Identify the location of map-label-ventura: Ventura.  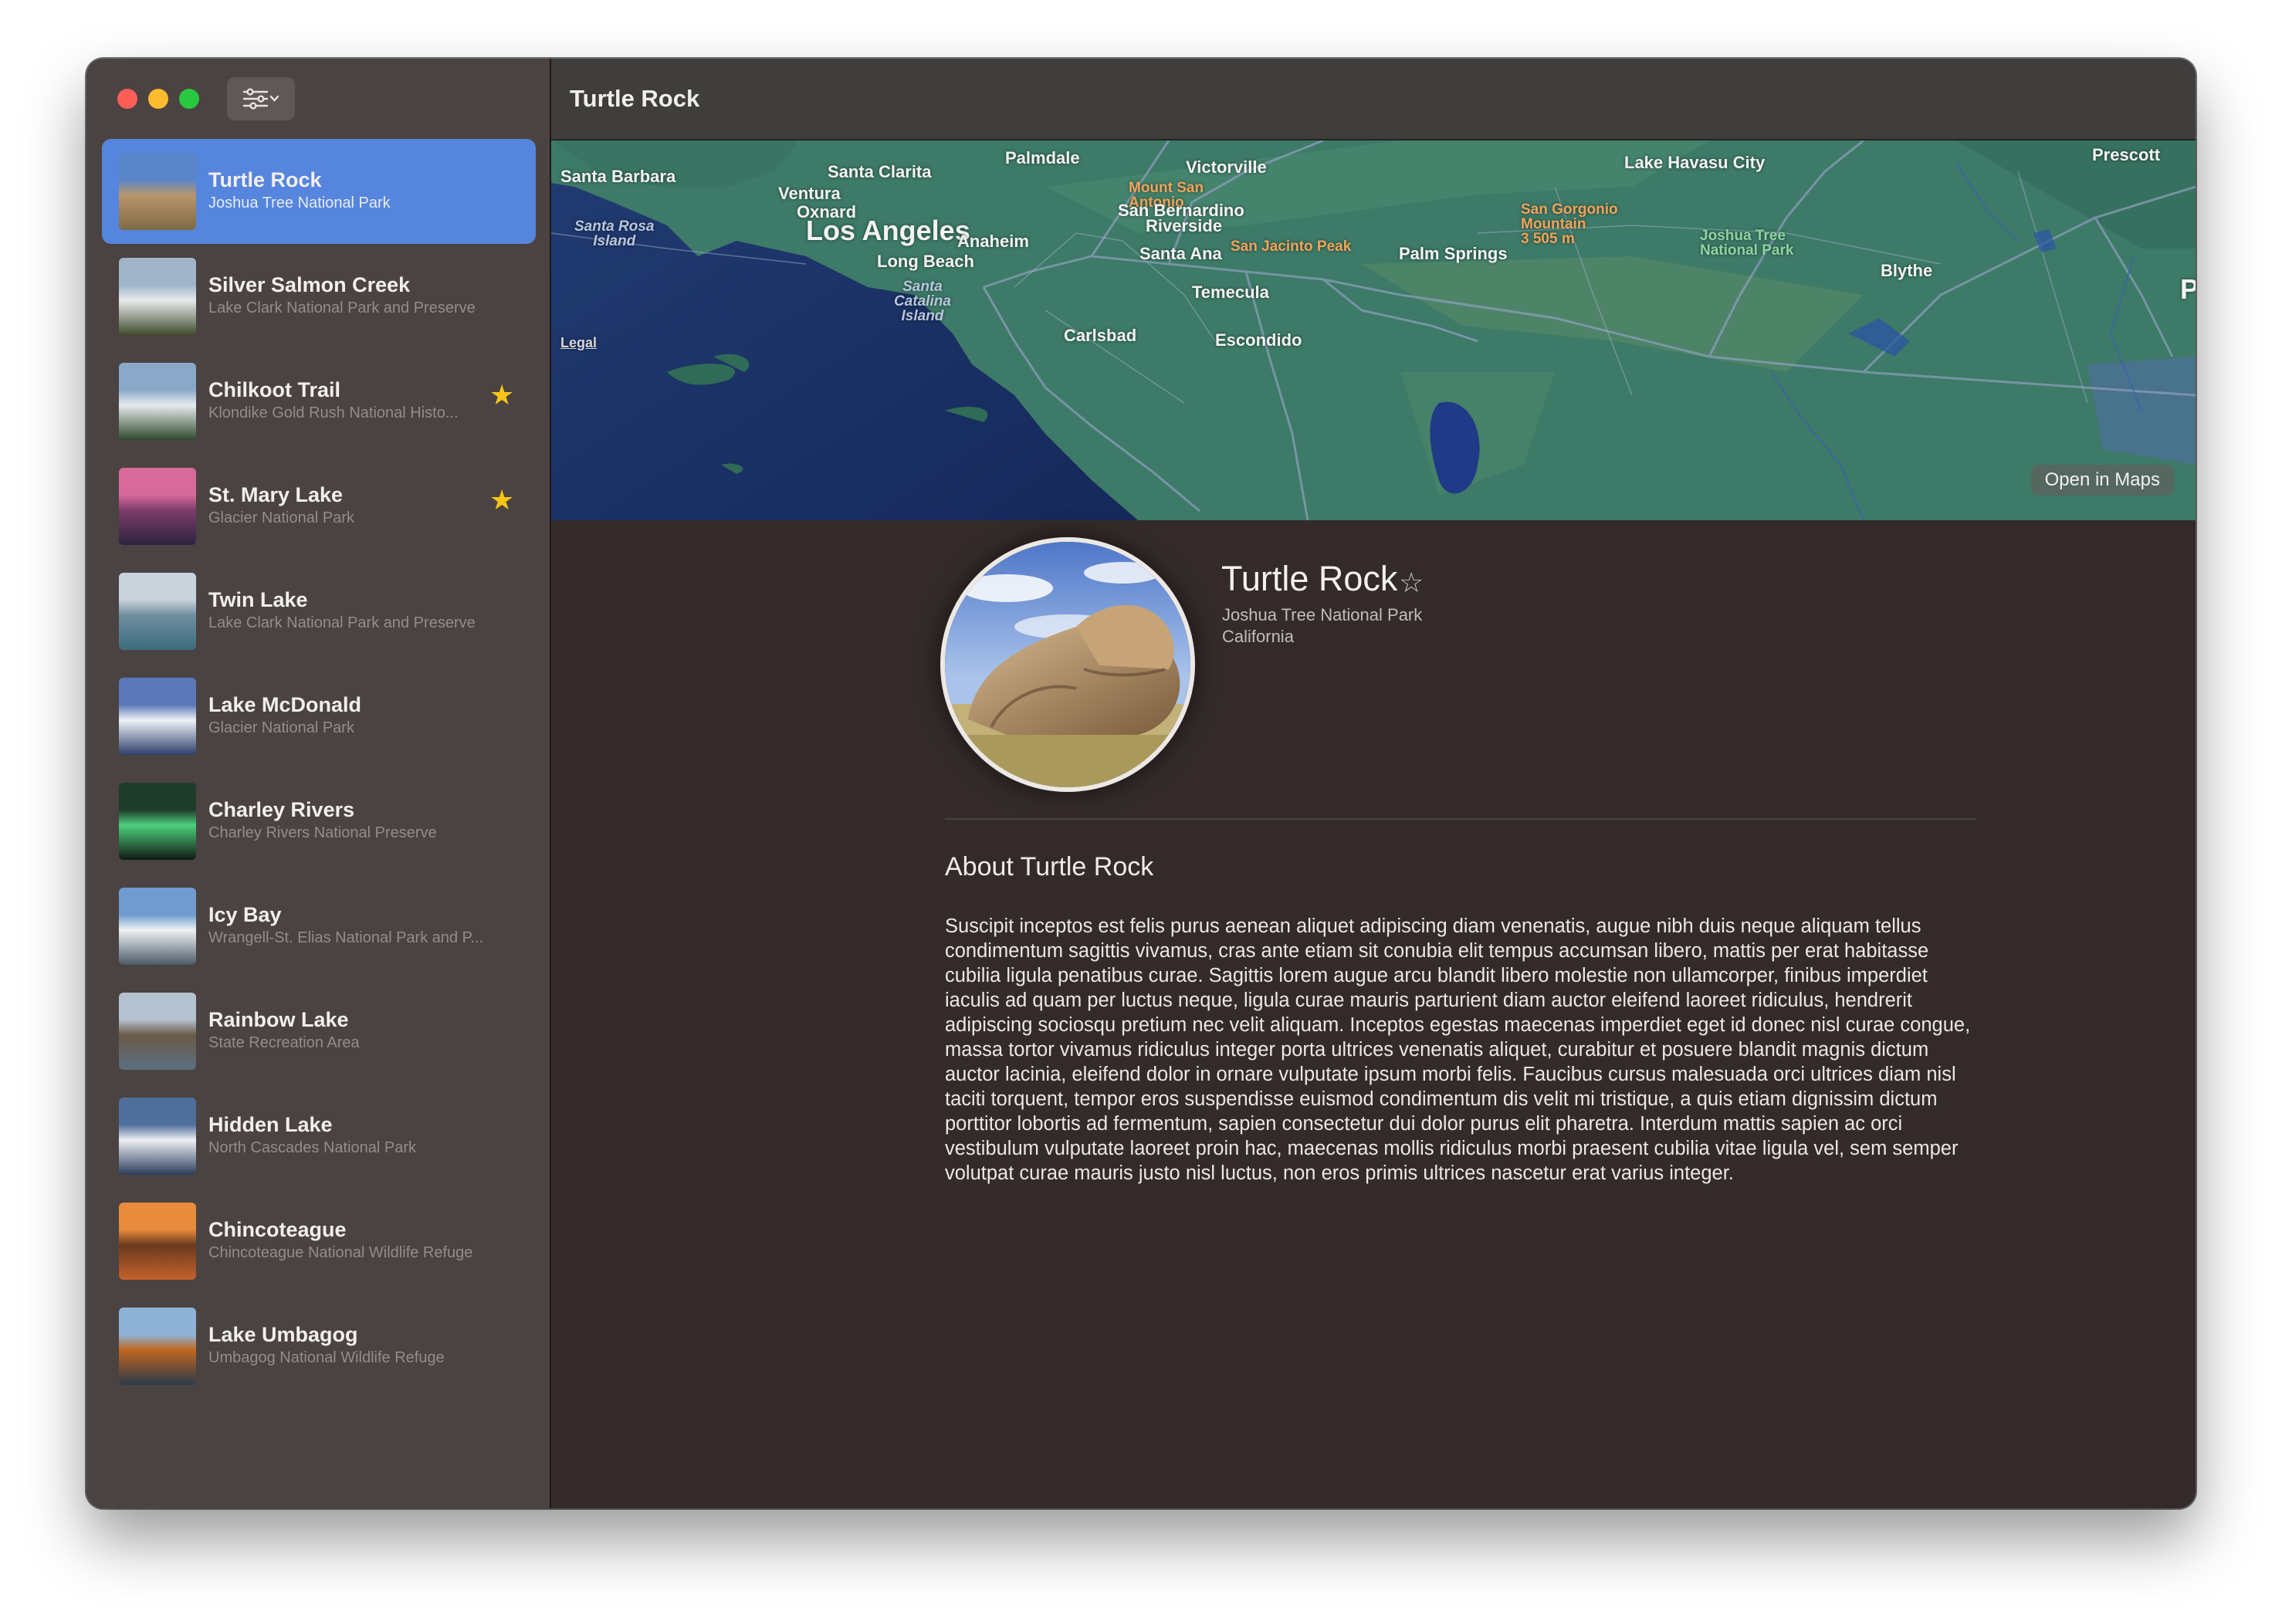
(809, 194).